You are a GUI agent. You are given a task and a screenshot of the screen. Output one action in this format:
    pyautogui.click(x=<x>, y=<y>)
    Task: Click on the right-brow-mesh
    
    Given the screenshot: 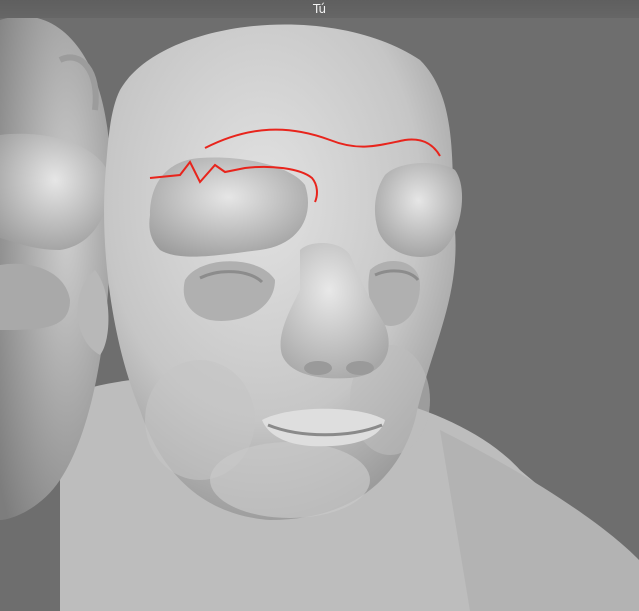 What is the action you would take?
    pyautogui.click(x=418, y=210)
    